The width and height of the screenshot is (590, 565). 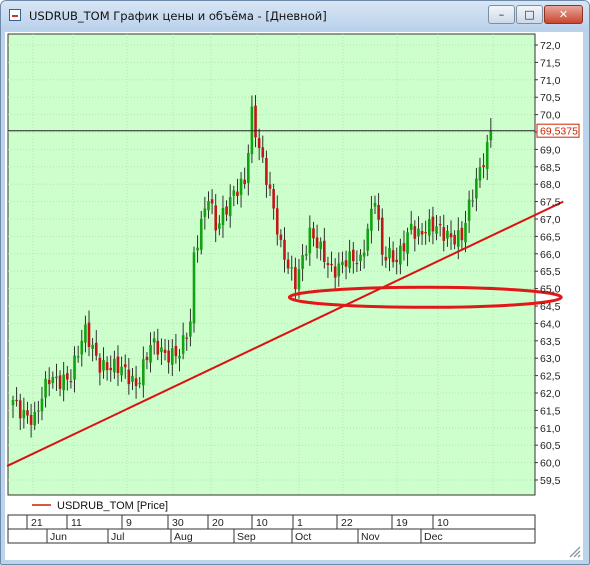 What do you see at coordinates (550, 307) in the screenshot?
I see `price-tick-label: 64,5` at bounding box center [550, 307].